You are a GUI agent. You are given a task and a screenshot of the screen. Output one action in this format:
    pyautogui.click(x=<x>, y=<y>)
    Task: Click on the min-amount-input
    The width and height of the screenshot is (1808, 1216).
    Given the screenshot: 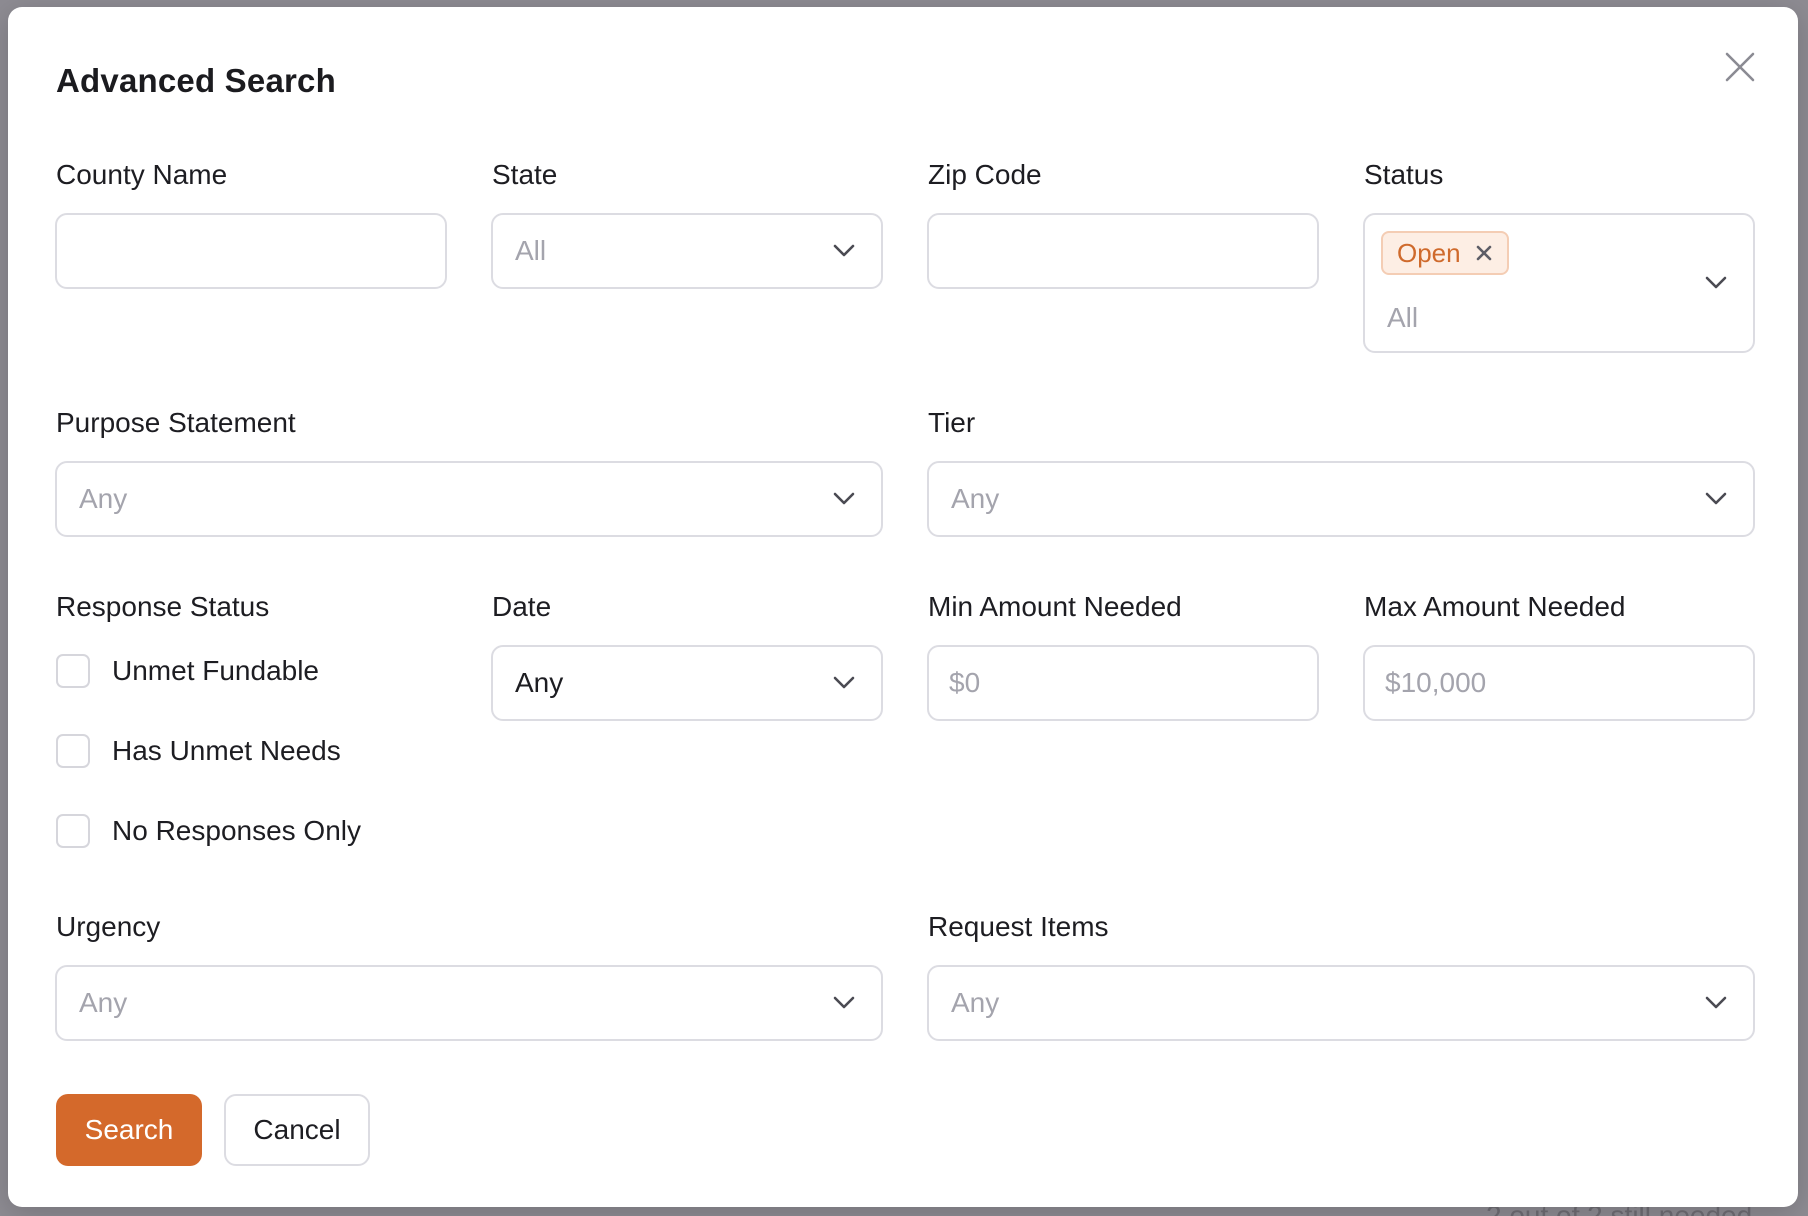 What is the action you would take?
    pyautogui.click(x=1123, y=683)
    